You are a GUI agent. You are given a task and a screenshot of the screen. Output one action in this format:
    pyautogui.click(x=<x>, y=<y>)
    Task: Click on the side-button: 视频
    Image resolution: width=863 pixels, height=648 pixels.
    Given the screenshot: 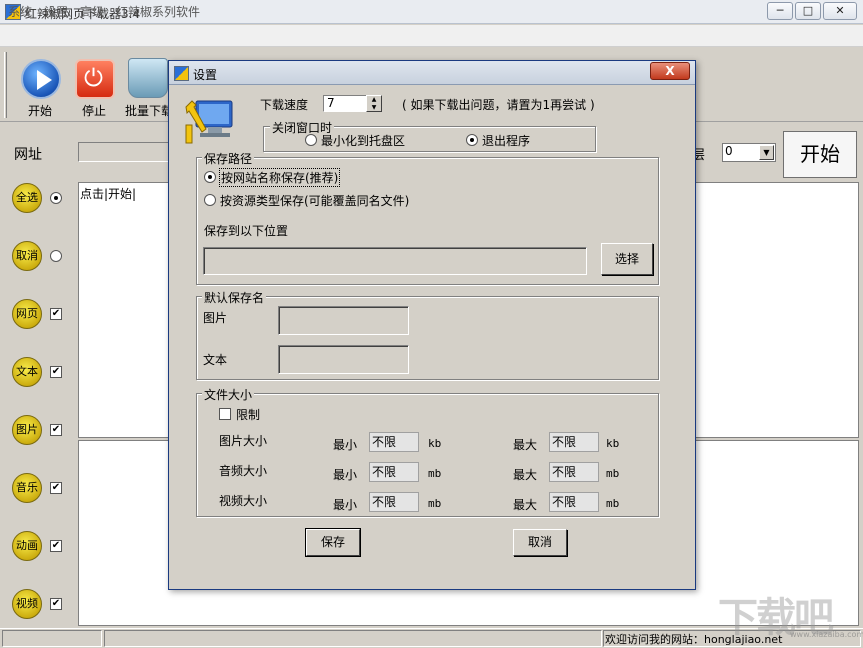 What is the action you would take?
    pyautogui.click(x=27, y=604)
    